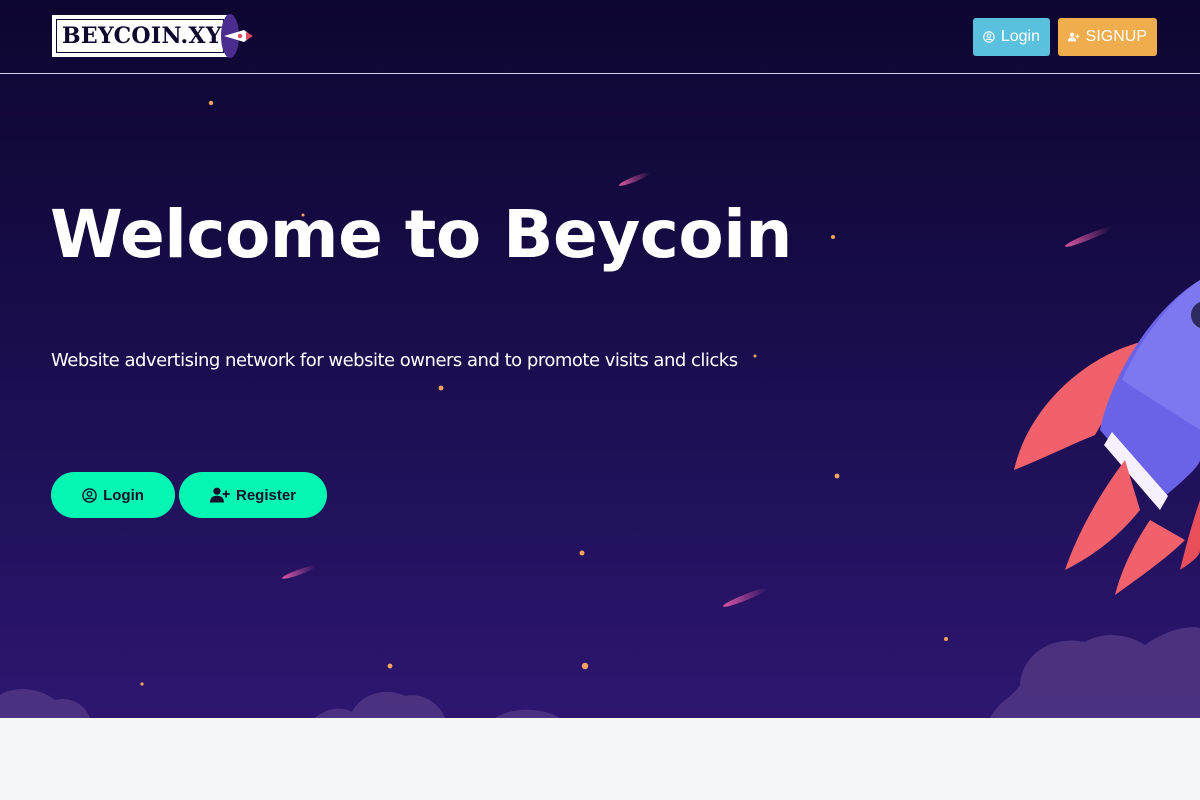 This screenshot has width=1200, height=800. Describe the element at coordinates (1020, 36) in the screenshot. I see `nav-login-label: Login` at that location.